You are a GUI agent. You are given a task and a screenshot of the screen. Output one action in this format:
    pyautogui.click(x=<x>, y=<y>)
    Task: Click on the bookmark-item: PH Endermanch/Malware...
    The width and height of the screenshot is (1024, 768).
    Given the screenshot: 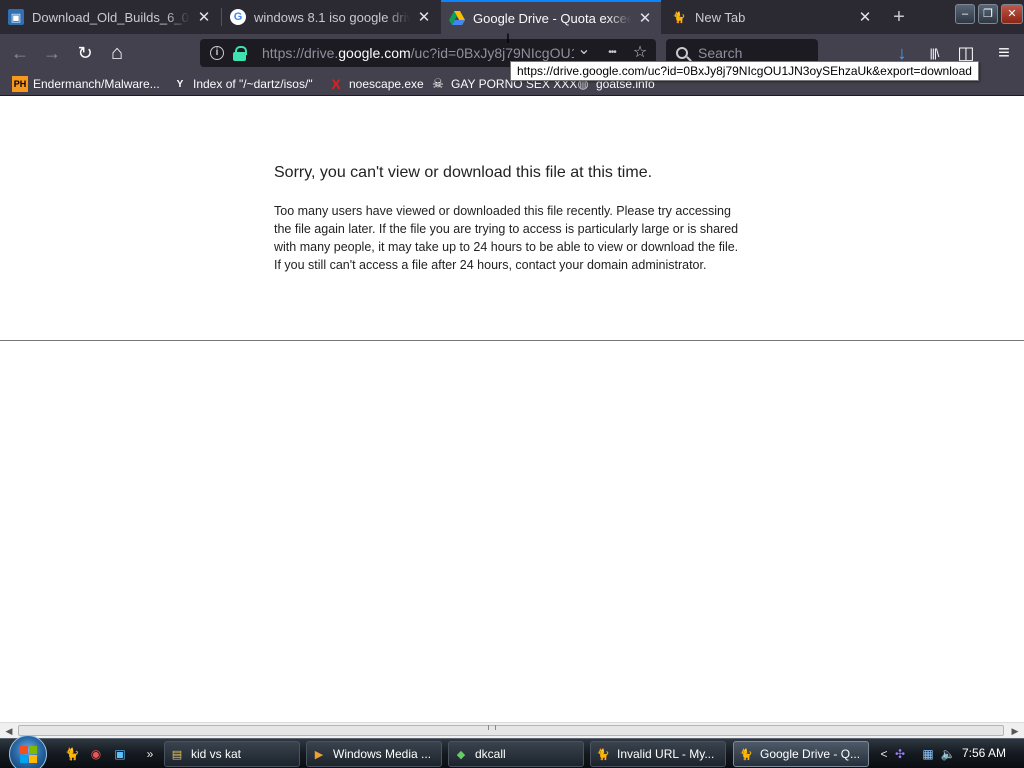 What is the action you would take?
    pyautogui.click(x=86, y=84)
    